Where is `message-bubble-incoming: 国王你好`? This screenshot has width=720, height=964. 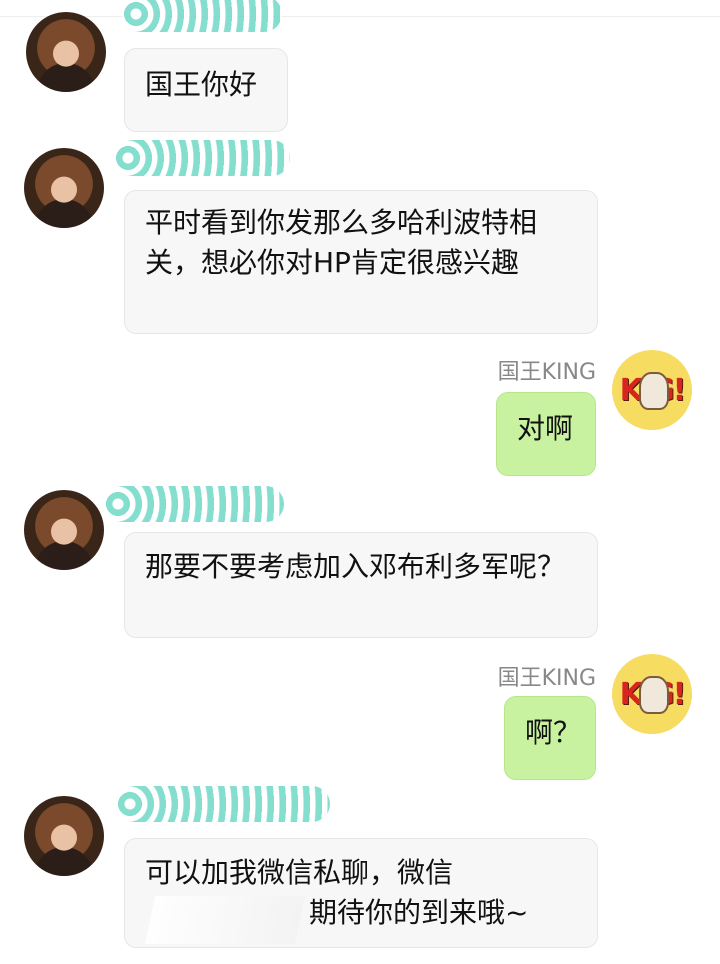 message-bubble-incoming: 国王你好 is located at coordinates (206, 90).